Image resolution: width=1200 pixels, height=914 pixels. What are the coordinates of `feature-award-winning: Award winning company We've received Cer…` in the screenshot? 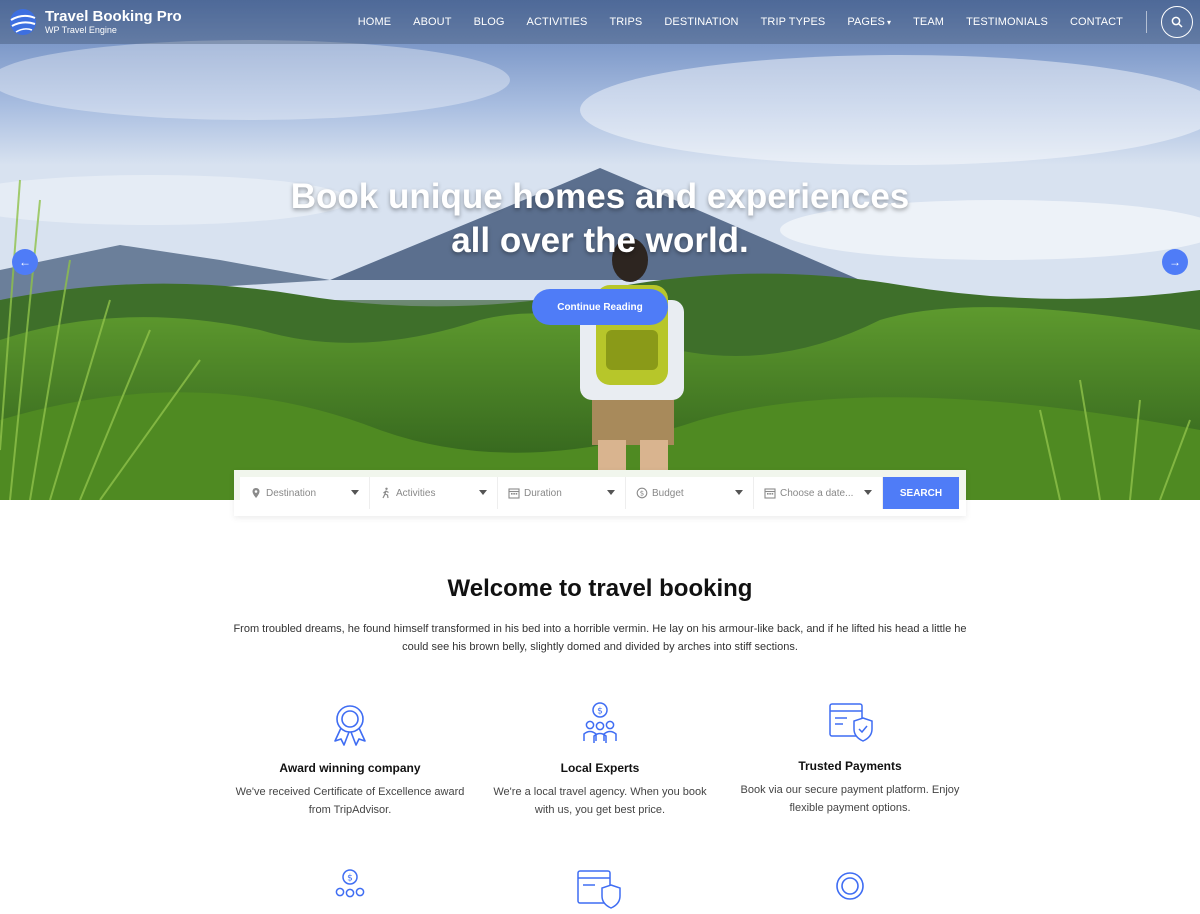 It's located at (350, 760).